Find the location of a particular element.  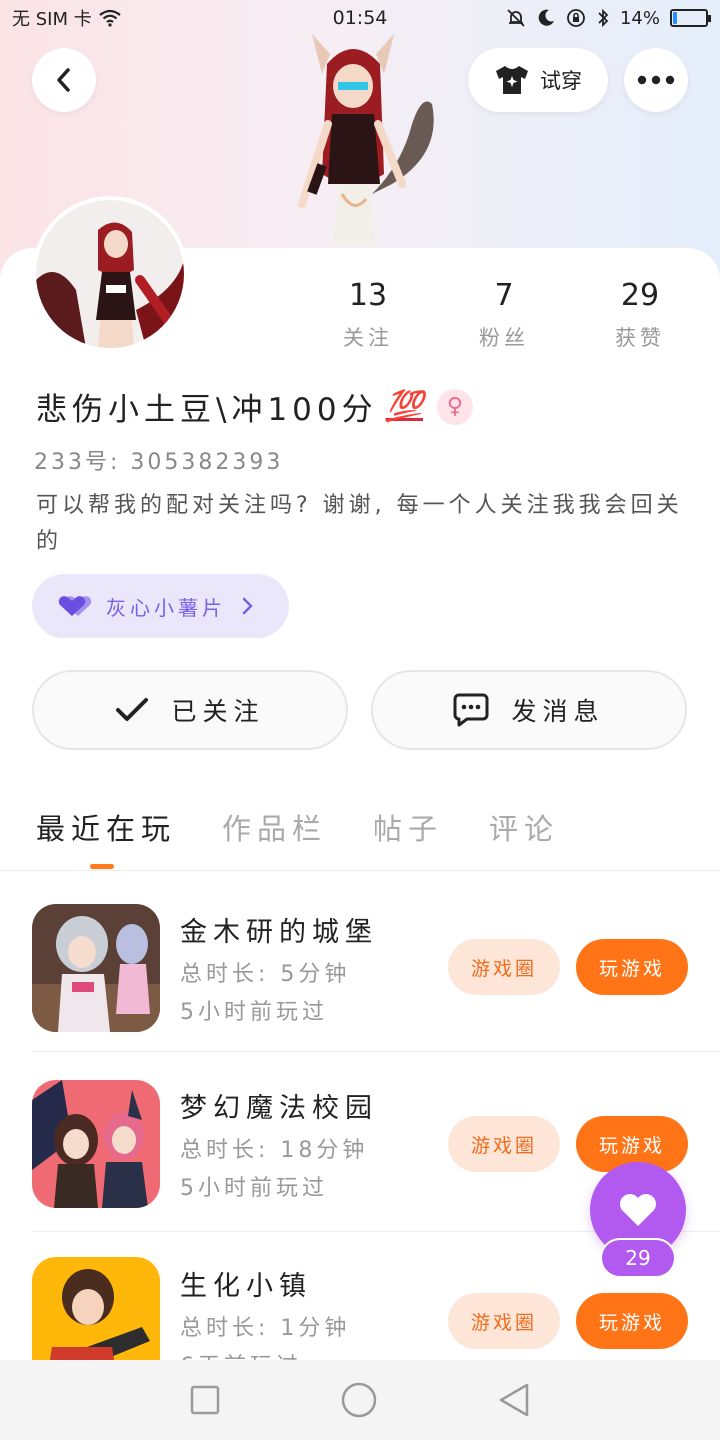

battery-fill is located at coordinates (675, 18).